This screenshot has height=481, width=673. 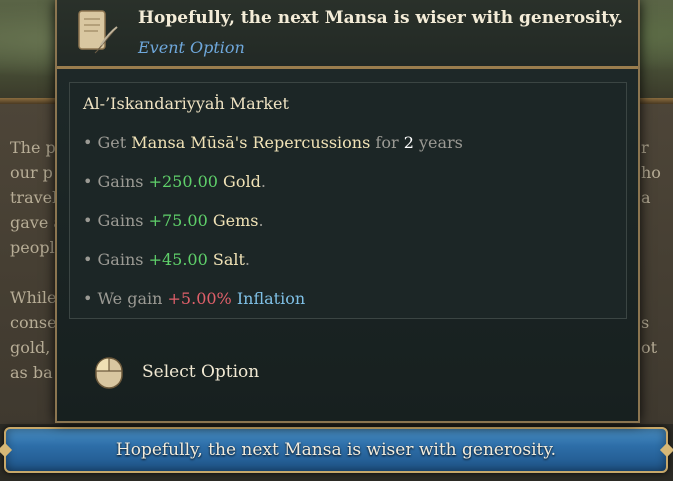 I want to click on salt-value: +45.00, so click(x=178, y=259).